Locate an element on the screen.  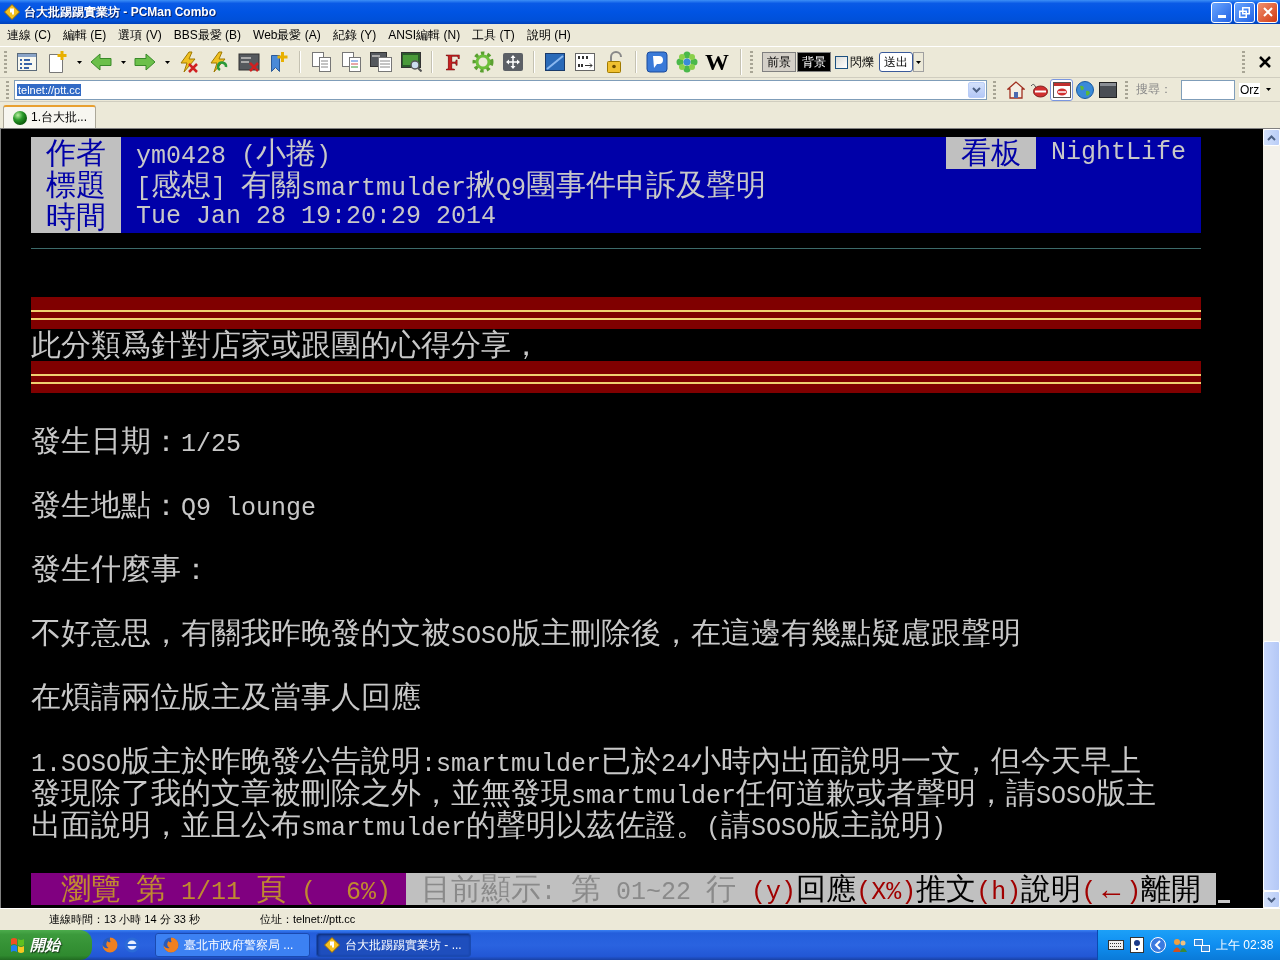
search-label: 搜尋： is located at coordinates (1154, 89).